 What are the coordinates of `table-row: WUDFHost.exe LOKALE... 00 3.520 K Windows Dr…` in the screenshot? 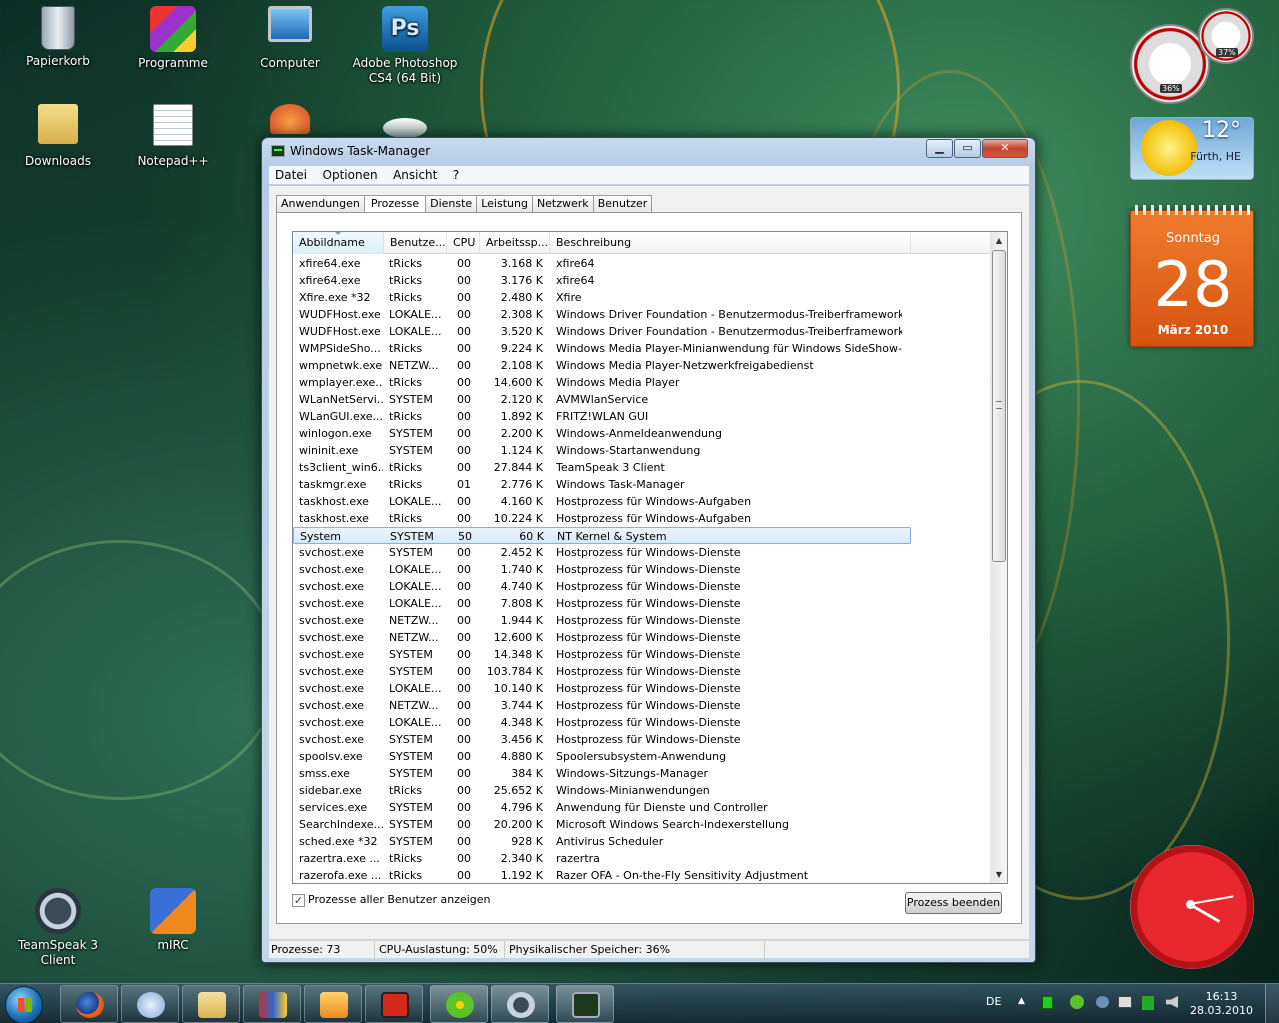 It's located at (642, 331).